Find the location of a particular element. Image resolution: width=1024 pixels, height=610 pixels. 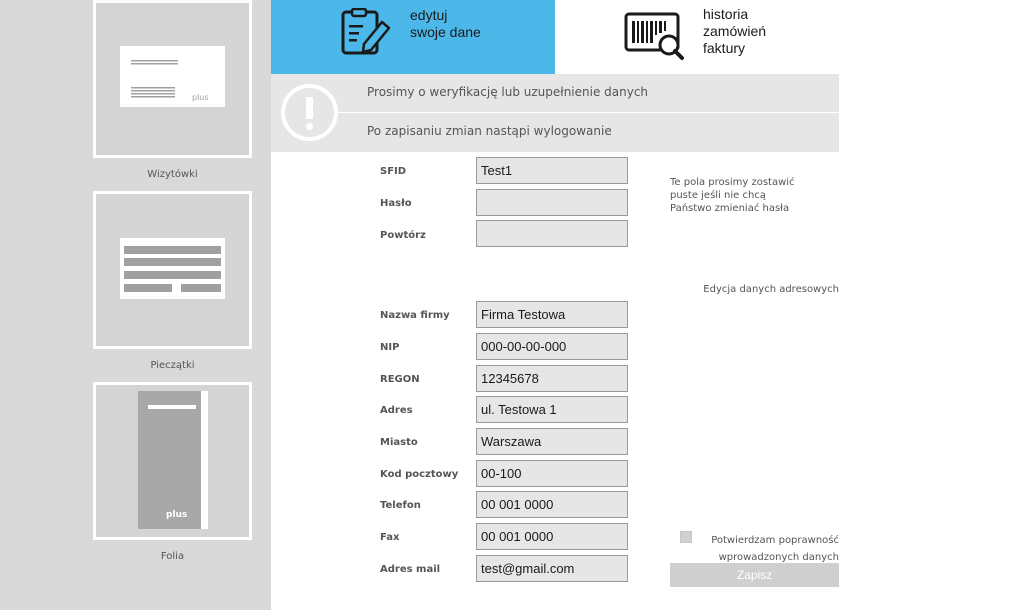

postal-code-label: Kod pocztowy is located at coordinates (419, 474).